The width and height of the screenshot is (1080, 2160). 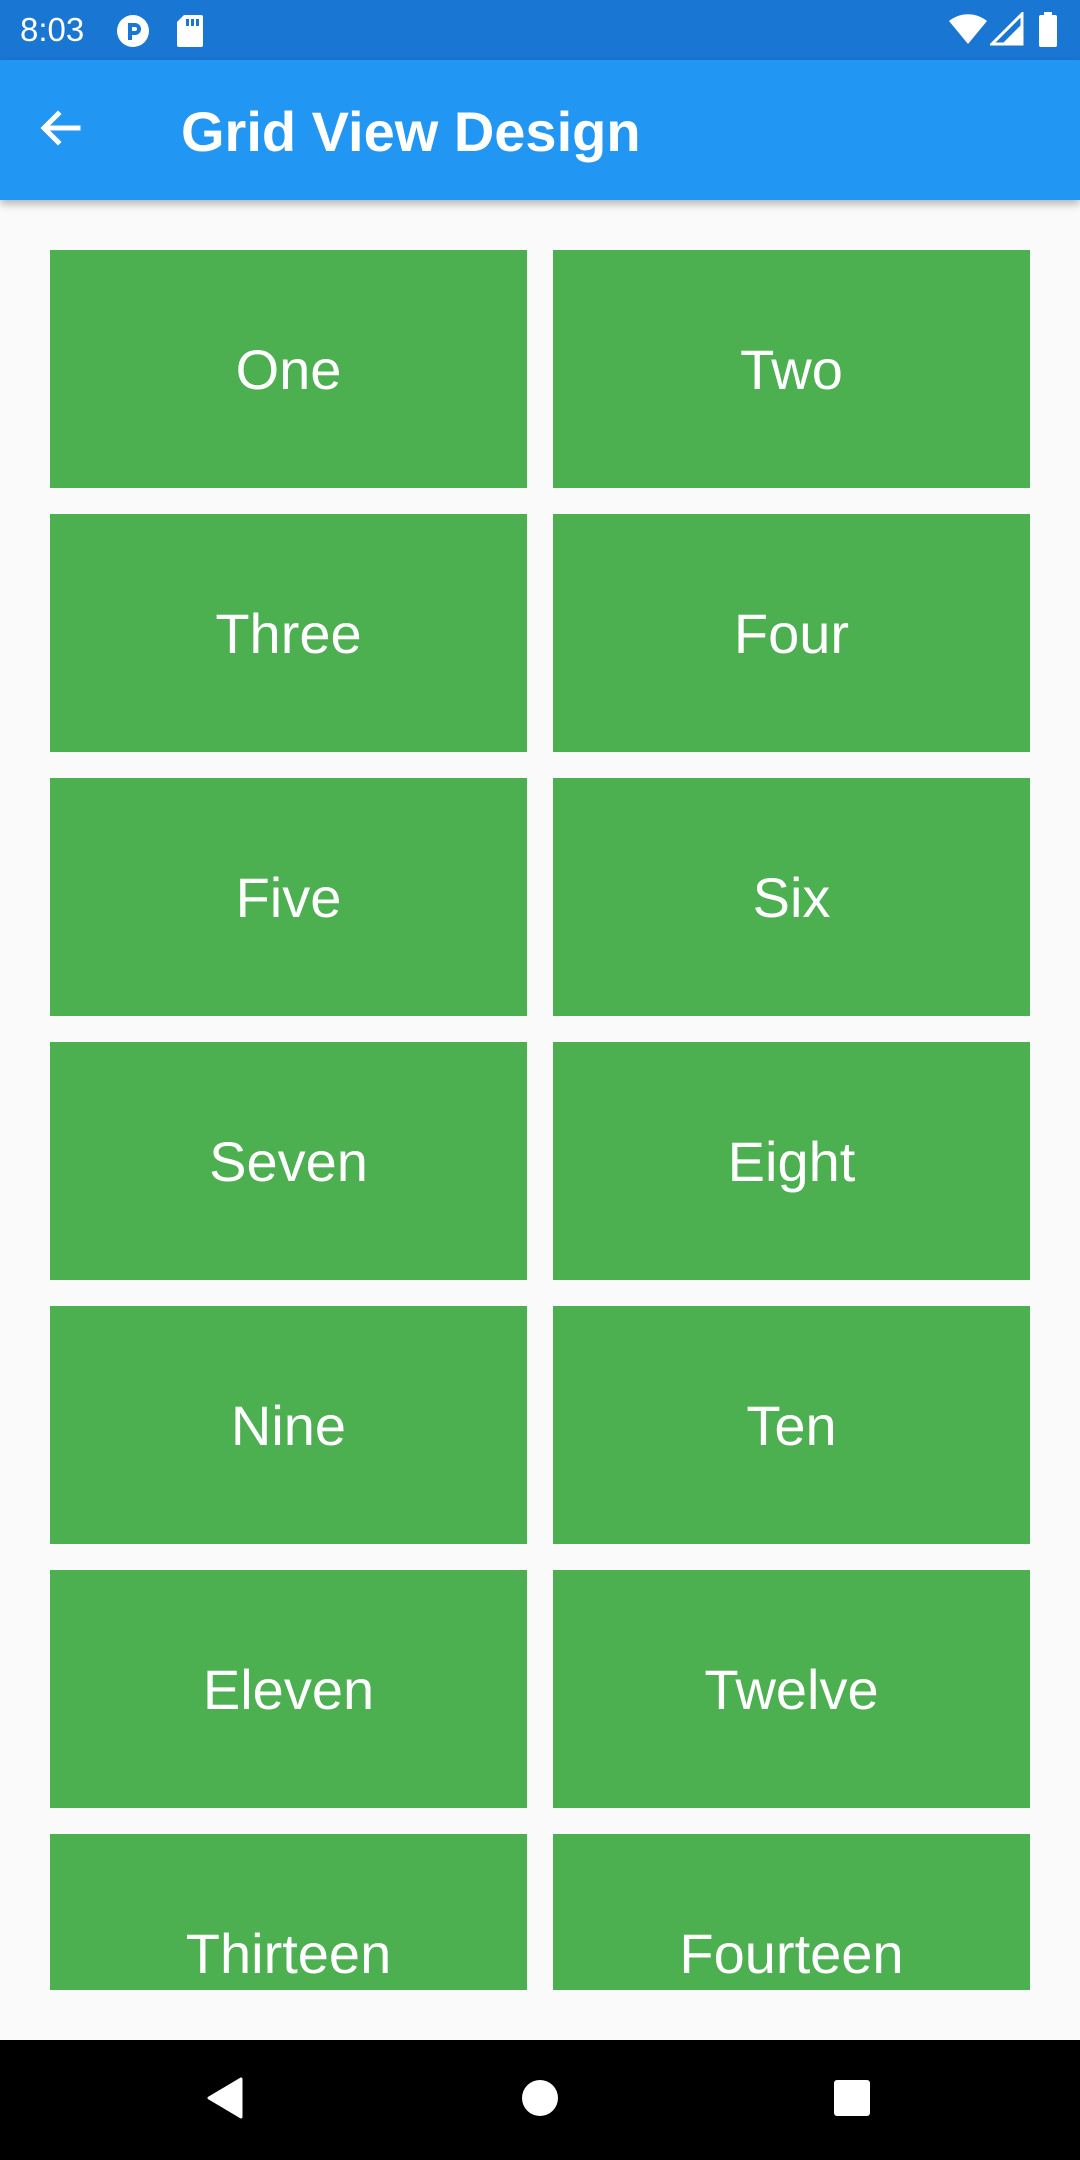 I want to click on grid-tile: Ten, so click(x=791, y=1425).